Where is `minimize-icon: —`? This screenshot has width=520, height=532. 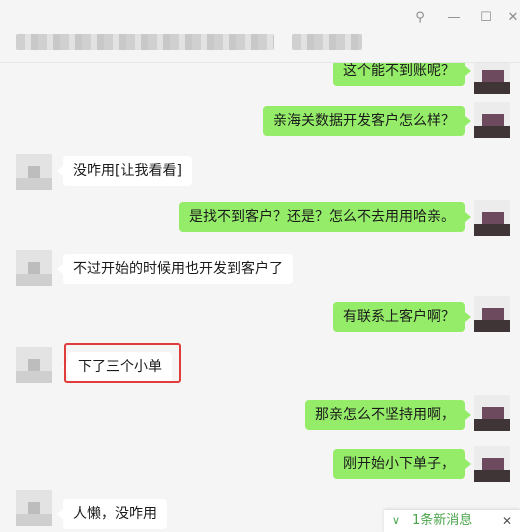
minimize-icon: — is located at coordinates (454, 18).